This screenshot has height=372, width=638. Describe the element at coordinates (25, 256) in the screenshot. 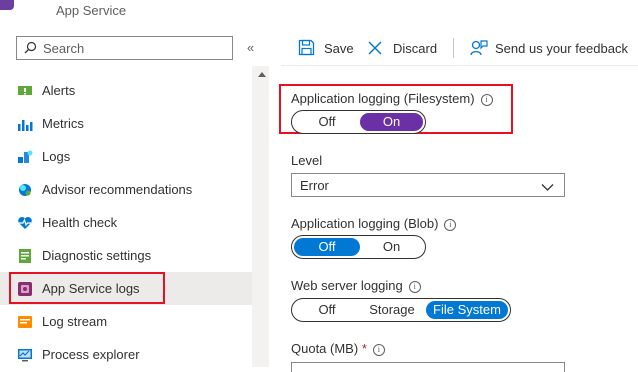

I see `diagnostic-settings-icon` at that location.